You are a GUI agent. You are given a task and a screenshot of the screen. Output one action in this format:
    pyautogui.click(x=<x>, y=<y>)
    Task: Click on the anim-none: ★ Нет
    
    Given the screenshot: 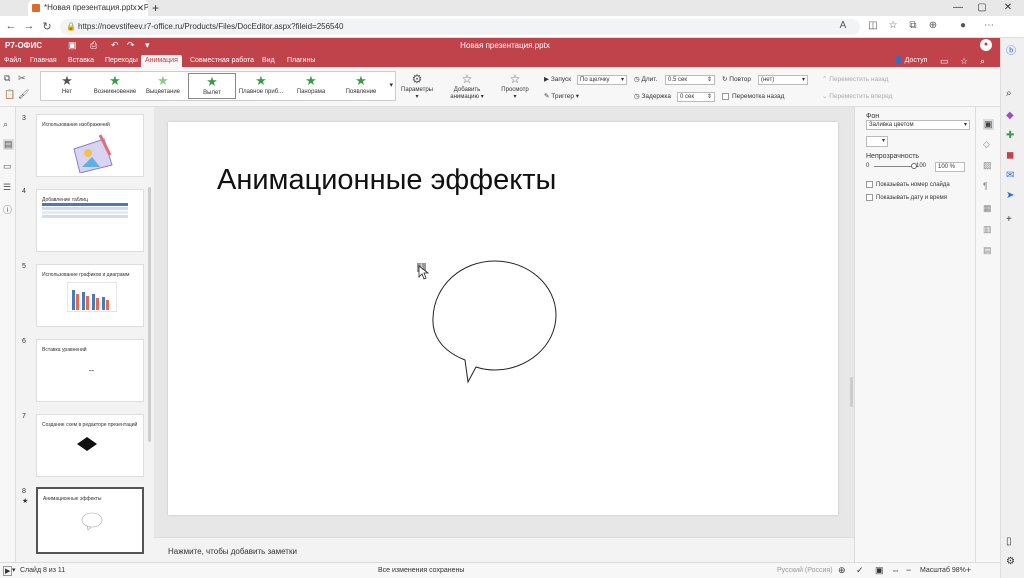 What is the action you would take?
    pyautogui.click(x=67, y=86)
    